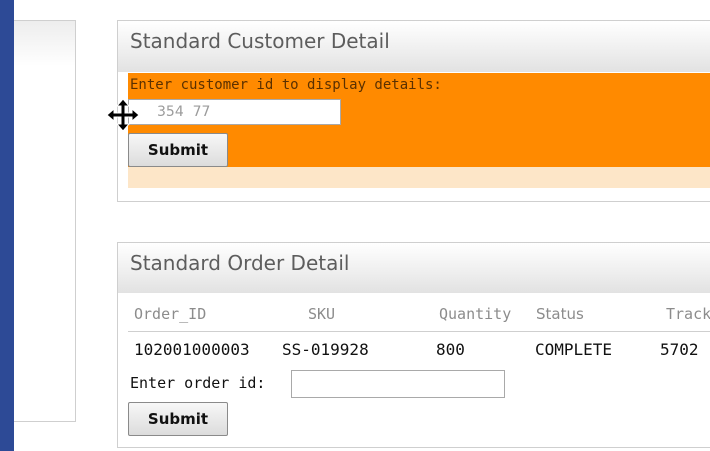 The height and width of the screenshot is (451, 710). I want to click on table-cell-sku: SS-019928, so click(325, 349).